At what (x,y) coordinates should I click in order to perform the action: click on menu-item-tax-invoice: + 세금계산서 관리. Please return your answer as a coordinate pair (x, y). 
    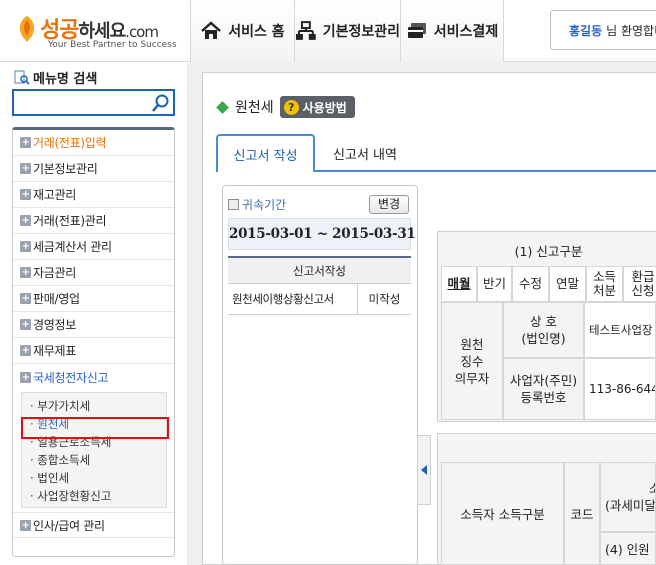
    Looking at the image, I should click on (93, 247).